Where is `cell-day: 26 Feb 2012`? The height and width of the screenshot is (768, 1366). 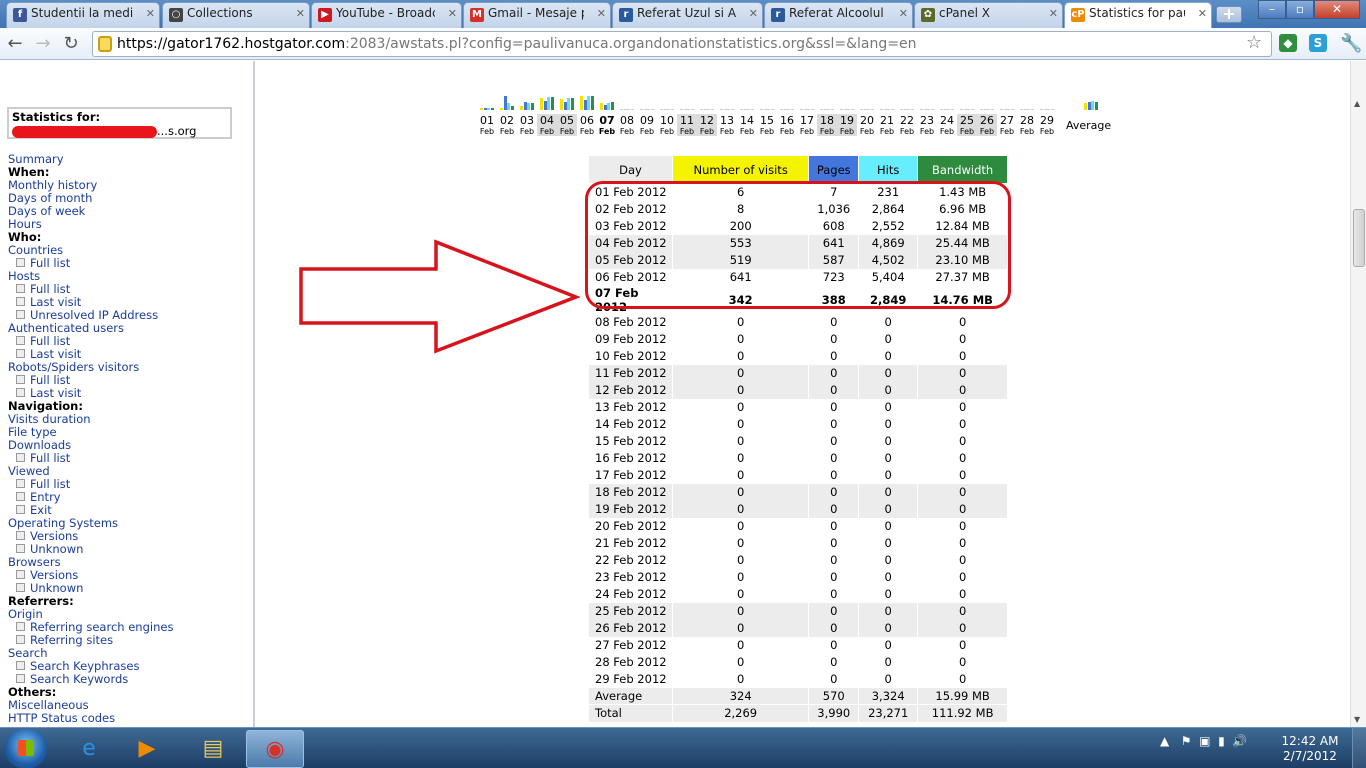
cell-day: 26 Feb 2012 is located at coordinates (630, 628).